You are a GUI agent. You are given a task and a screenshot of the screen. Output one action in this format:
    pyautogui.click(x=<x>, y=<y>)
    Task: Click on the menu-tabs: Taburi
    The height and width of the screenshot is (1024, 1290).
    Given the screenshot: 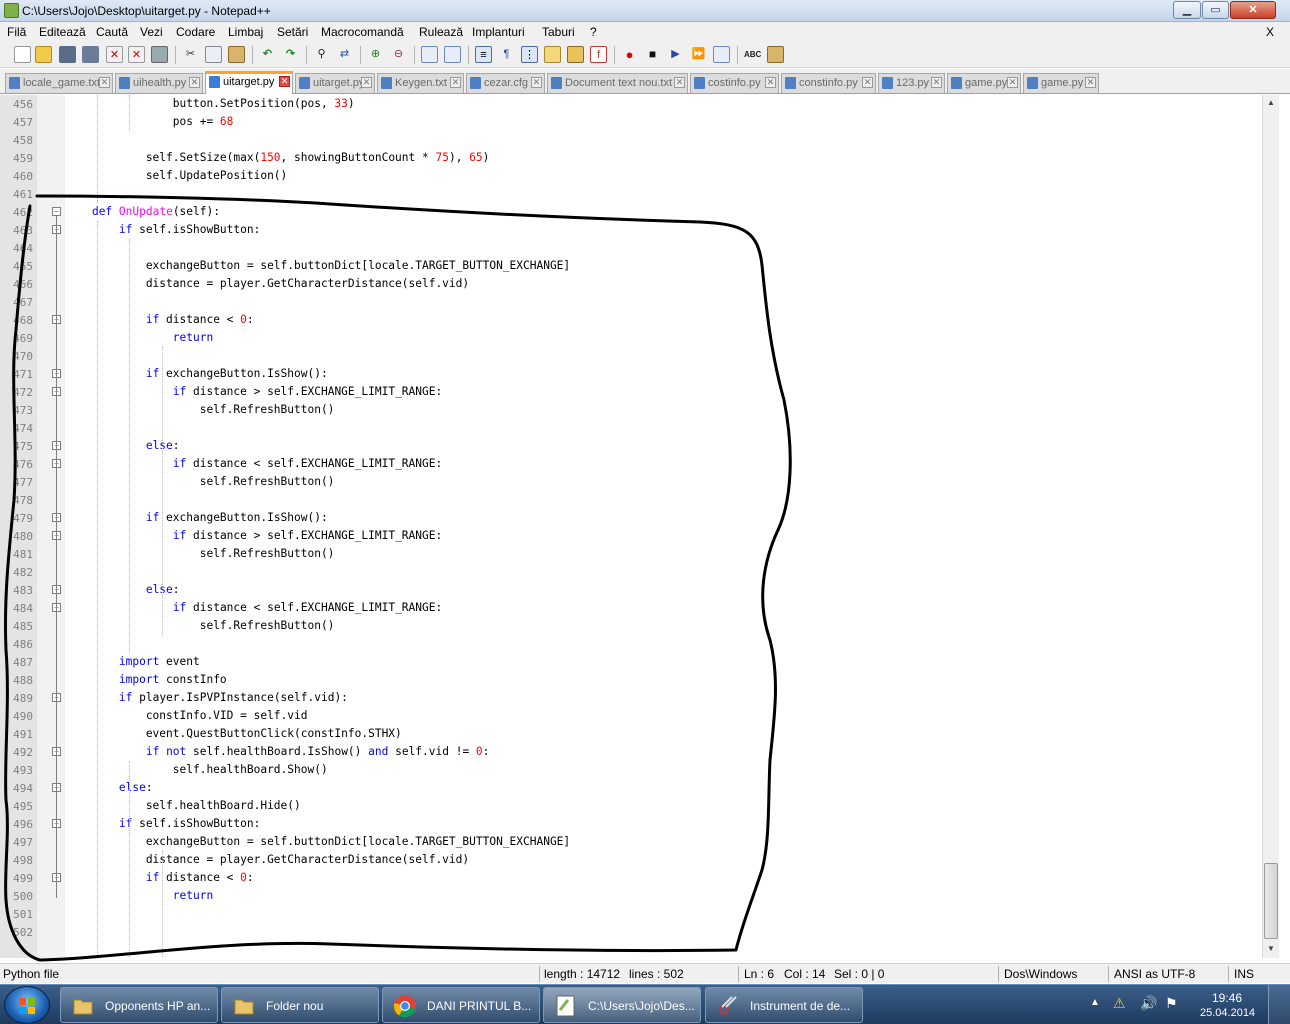 What is the action you would take?
    pyautogui.click(x=558, y=32)
    